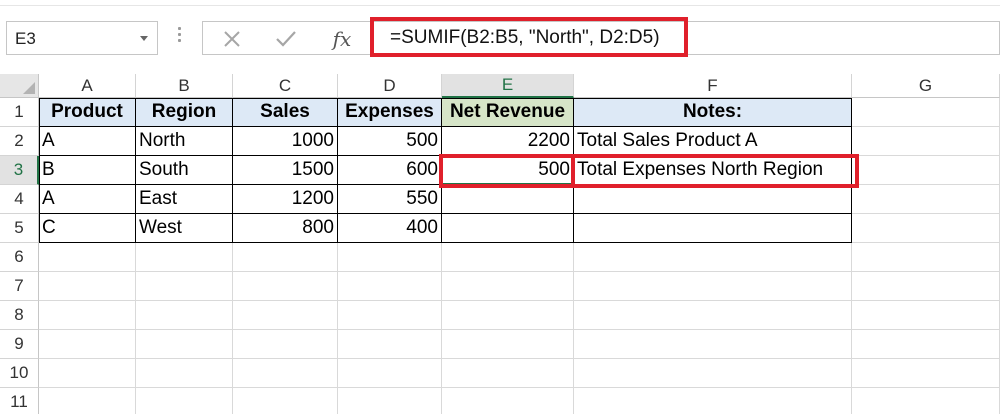 Image resolution: width=1000 pixels, height=414 pixels. I want to click on enter-check-icon, so click(286, 39).